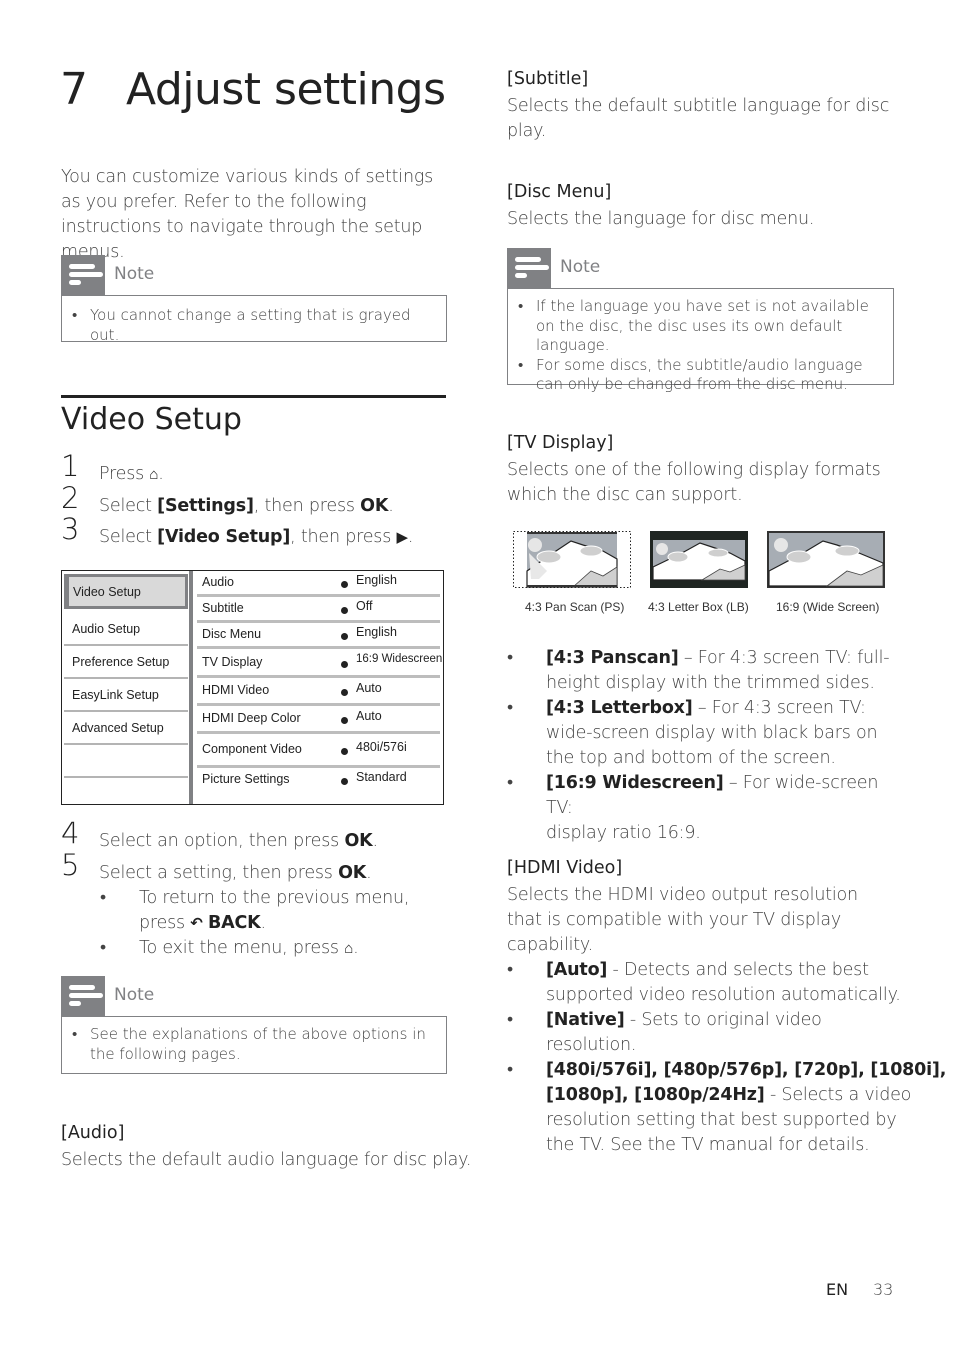 The height and width of the screenshot is (1350, 954). I want to click on menu-option-row: HDMI Video Auto, so click(318, 692).